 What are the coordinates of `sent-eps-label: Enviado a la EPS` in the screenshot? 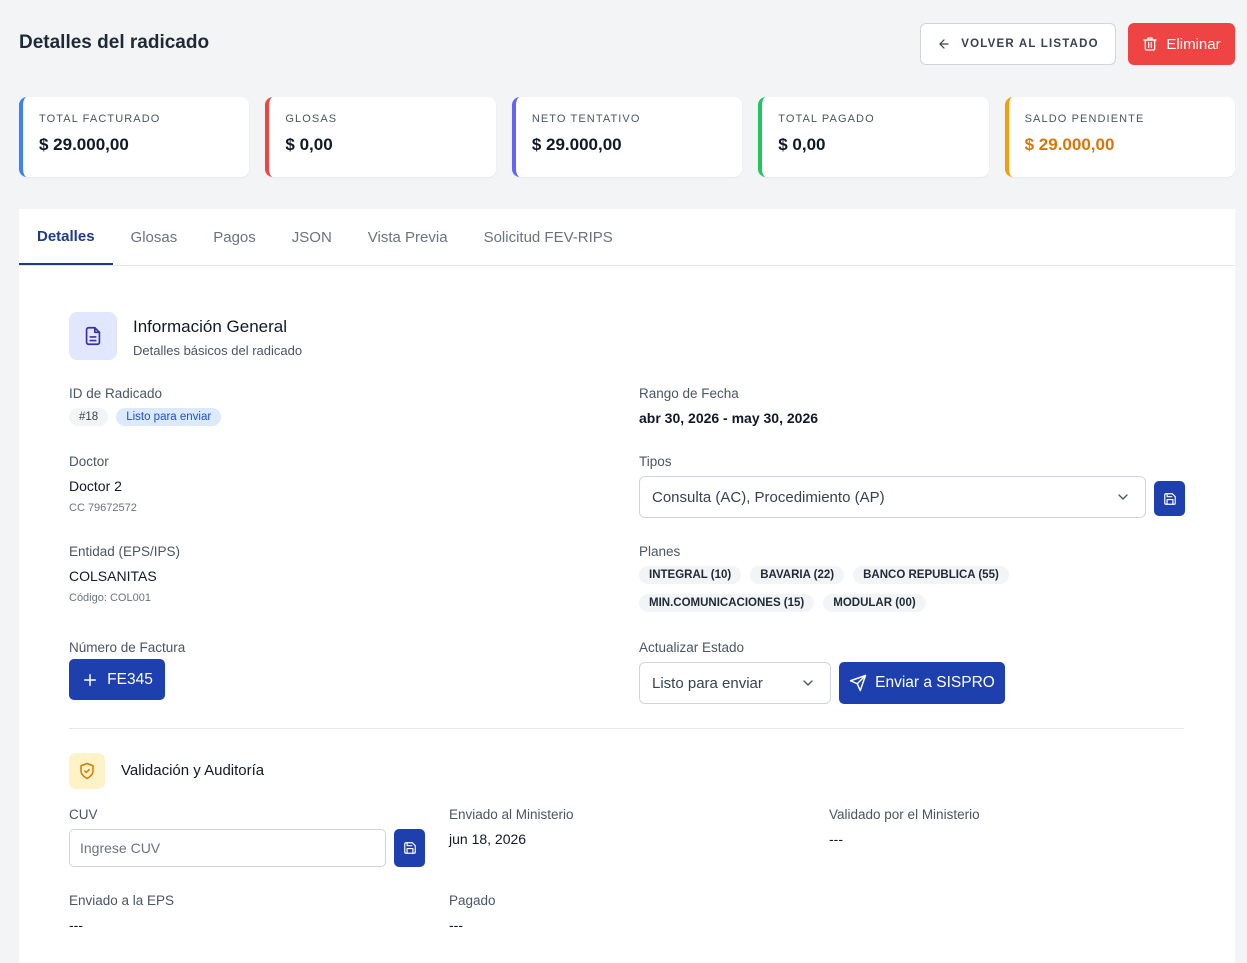 It's located at (122, 900).